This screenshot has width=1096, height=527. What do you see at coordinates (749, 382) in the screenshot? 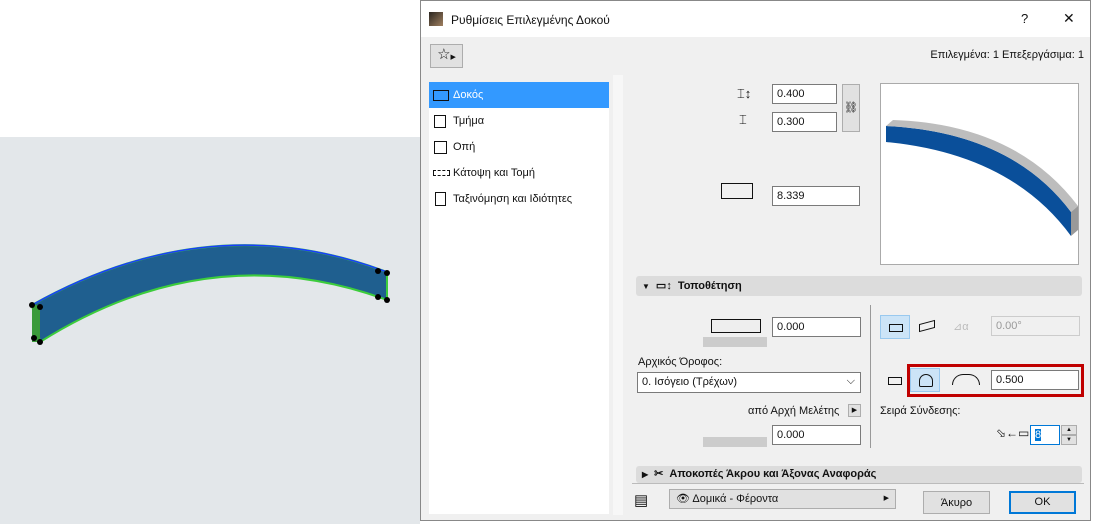
I see `home-story-select: 0. Ισόγειο (Τρέχων) ⌵` at bounding box center [749, 382].